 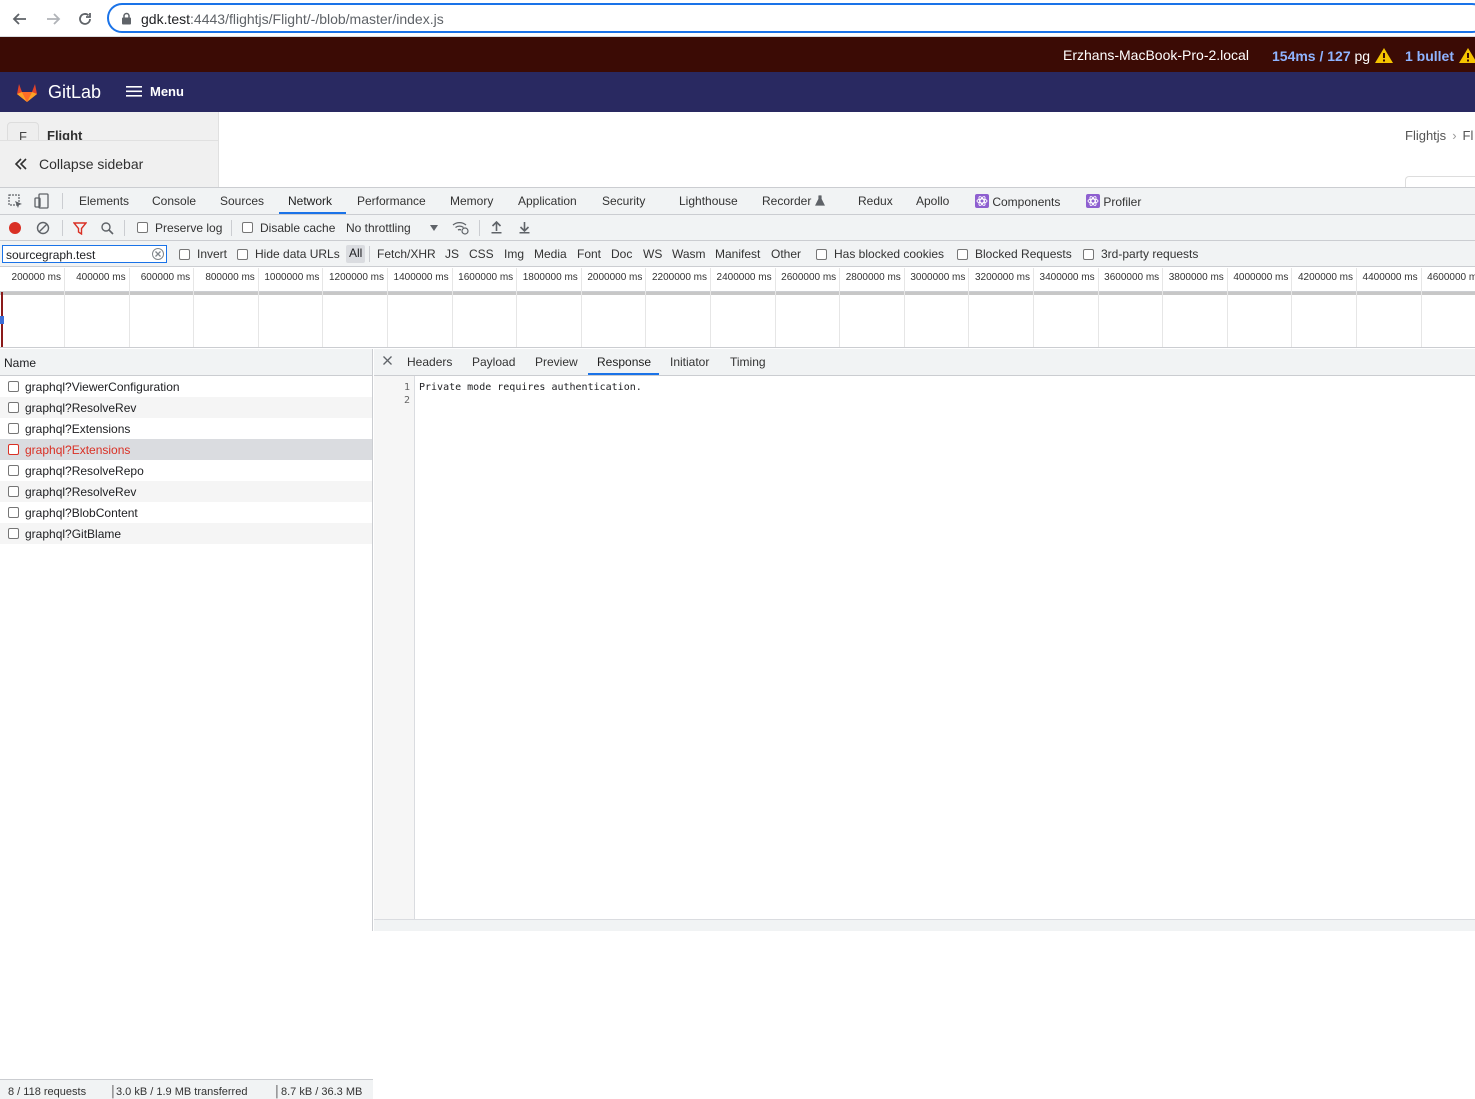 I want to click on throttling-value: No throttling, so click(x=378, y=228).